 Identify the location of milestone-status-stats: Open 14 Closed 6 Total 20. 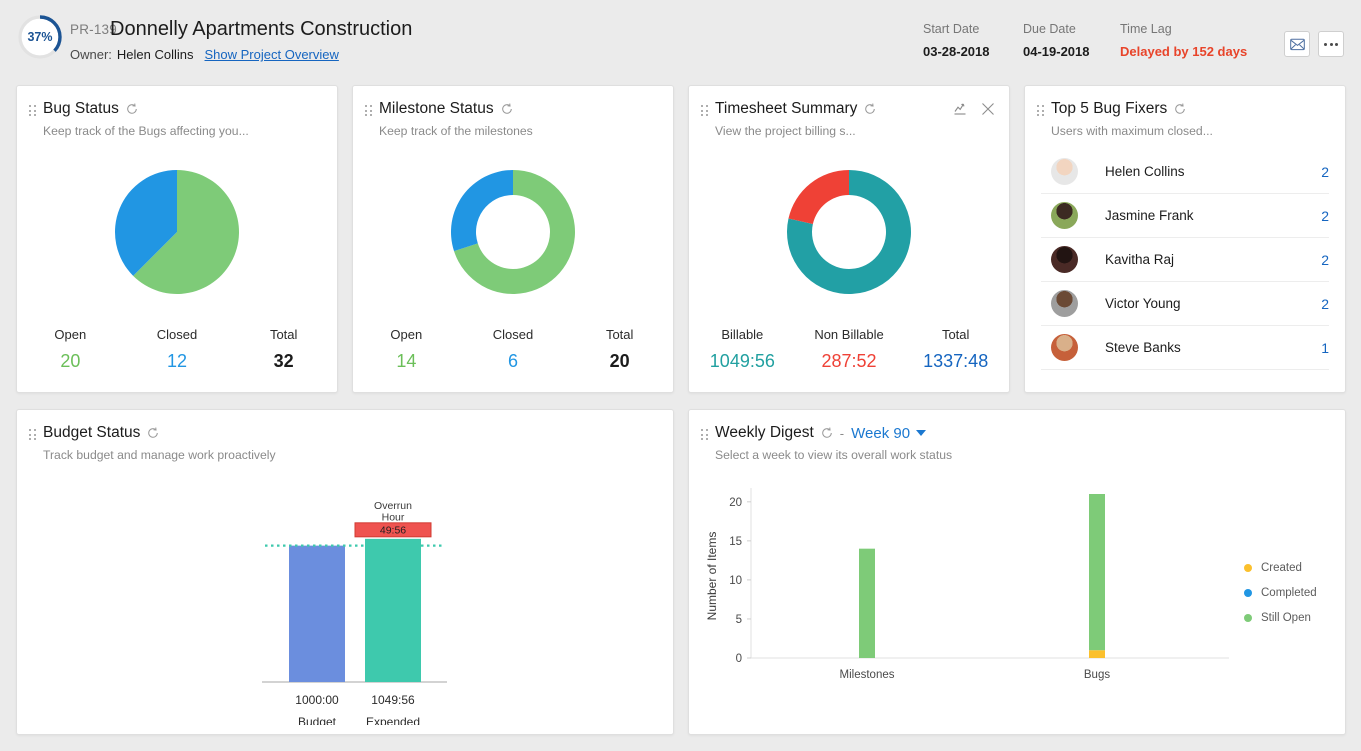
(513, 349).